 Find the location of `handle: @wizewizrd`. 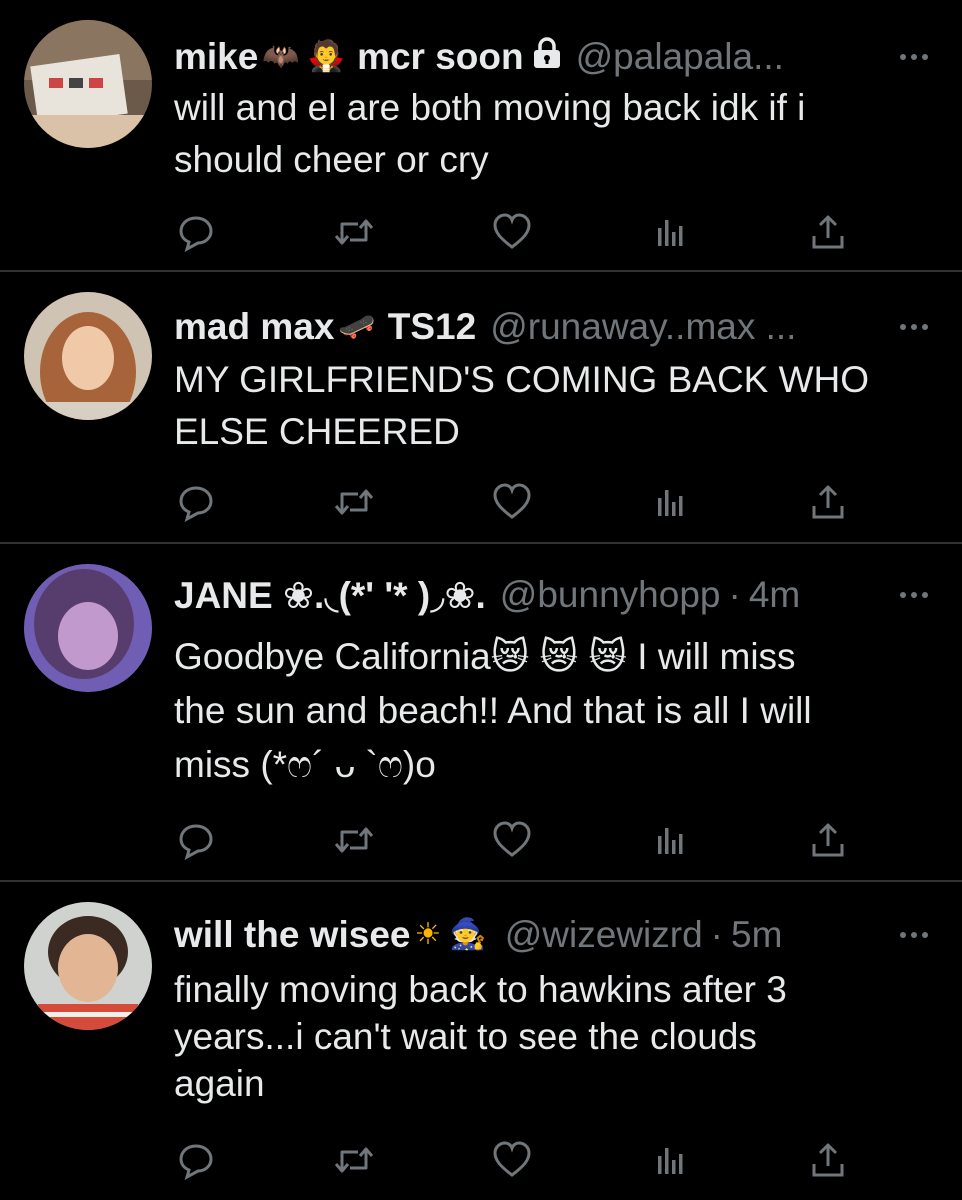

handle: @wizewizrd is located at coordinates (604, 935).